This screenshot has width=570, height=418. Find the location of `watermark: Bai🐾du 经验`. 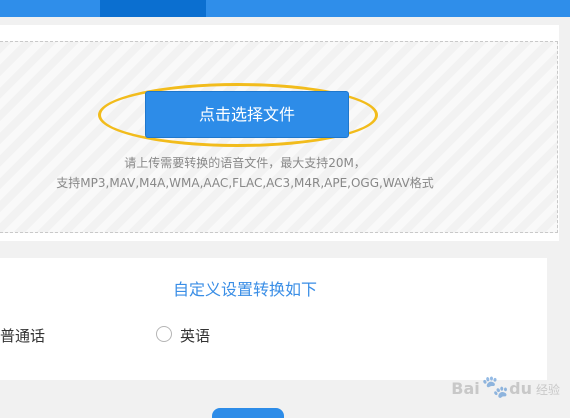

watermark: Bai🐾du 经验 is located at coordinates (505, 387).